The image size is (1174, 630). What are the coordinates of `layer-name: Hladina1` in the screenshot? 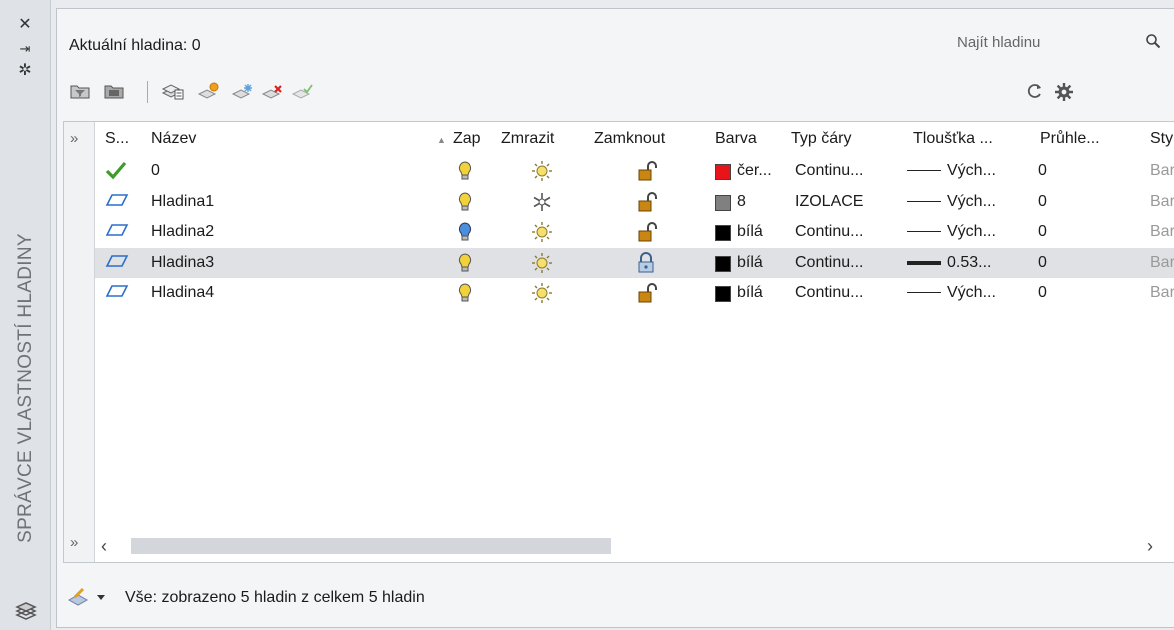 It's located at (182, 202).